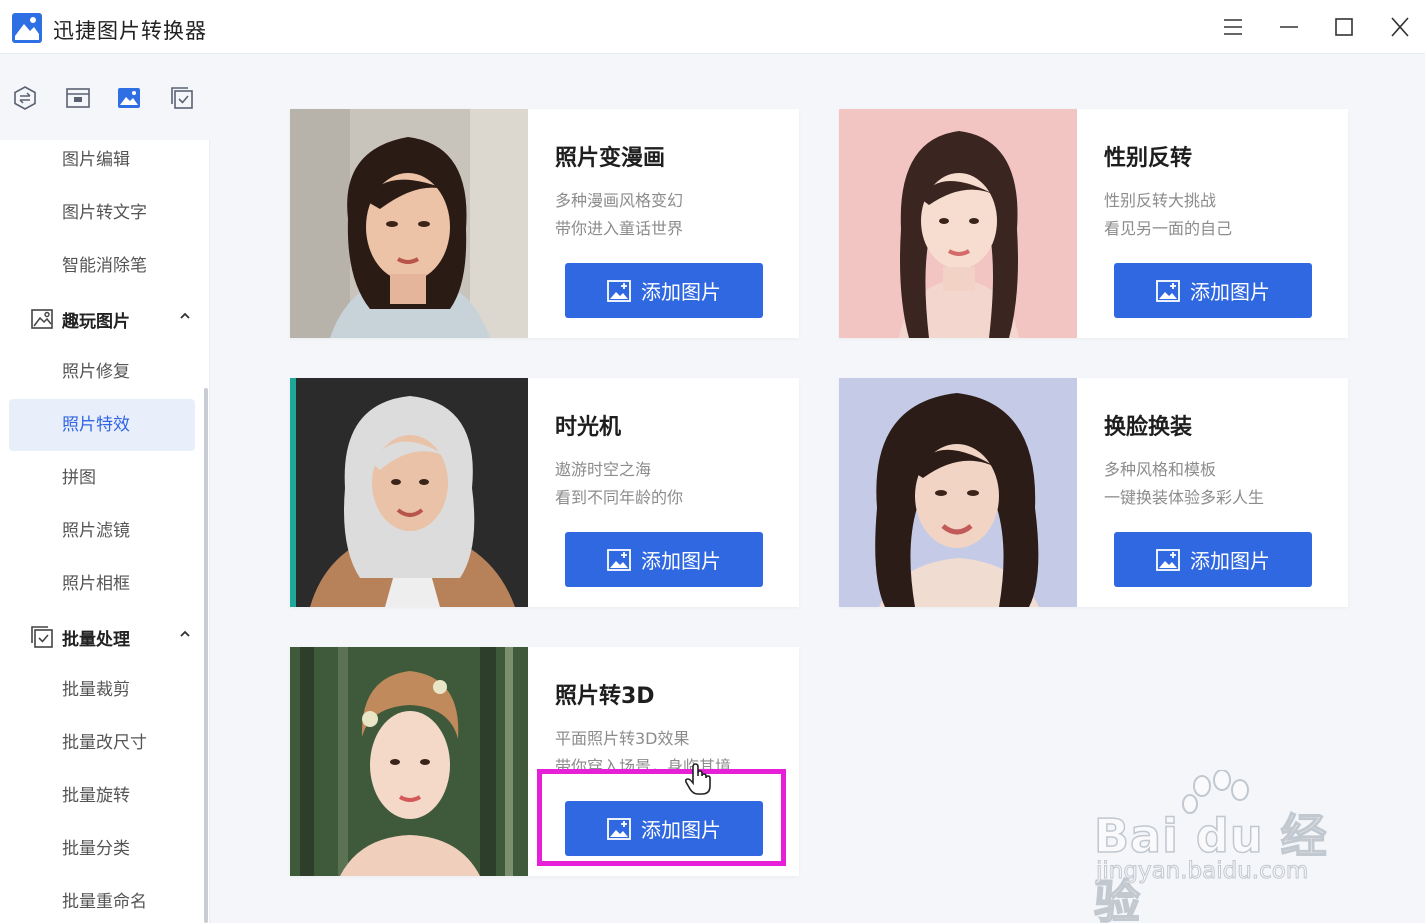 This screenshot has width=1425, height=923. Describe the element at coordinates (96, 372) in the screenshot. I see `sidebar-item-photo-repair: 照片修复` at that location.